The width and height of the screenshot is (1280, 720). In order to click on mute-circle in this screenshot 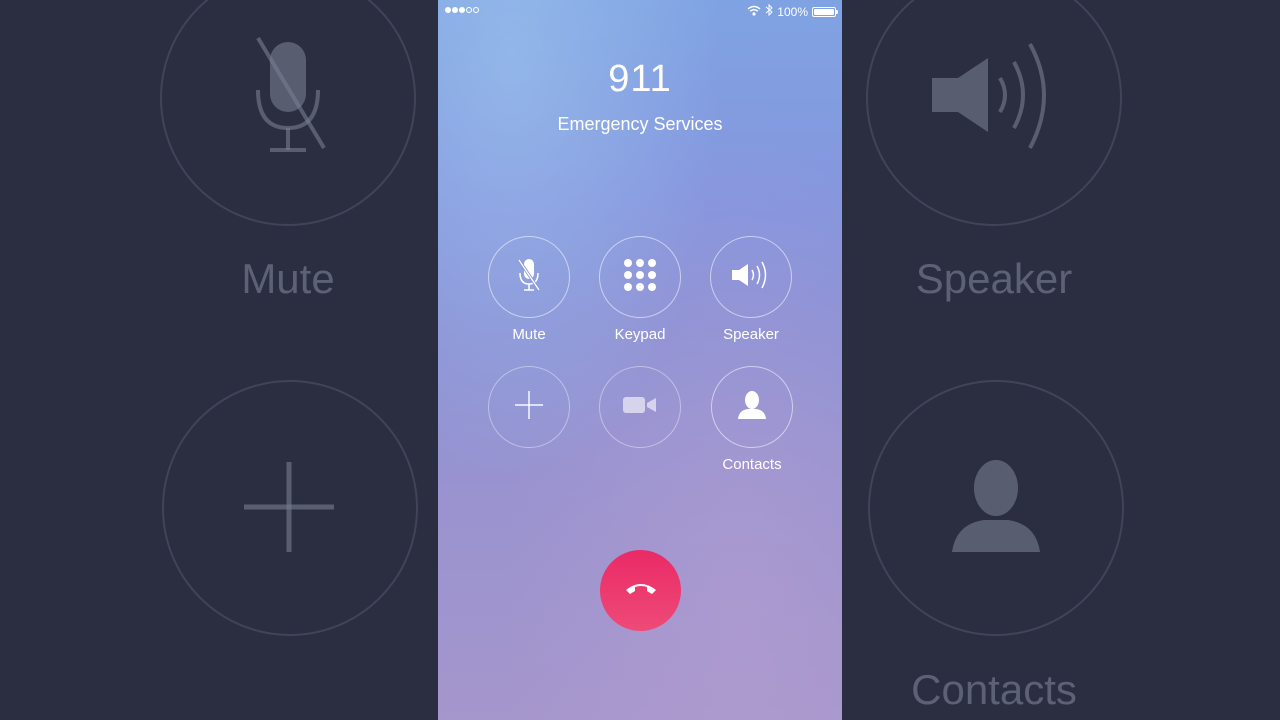, I will do `click(529, 277)`.